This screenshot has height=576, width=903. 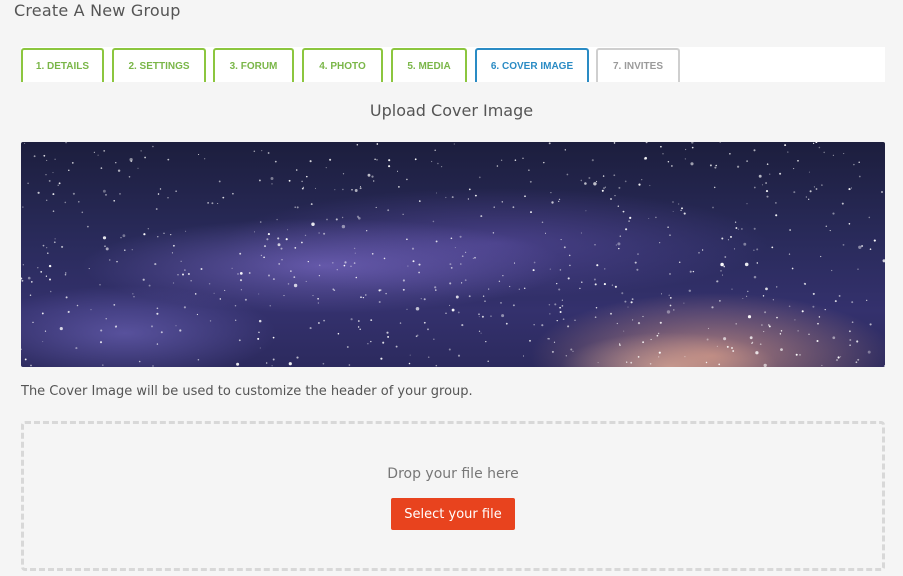 I want to click on tab-cover-image: 6. Cover Image, so click(x=532, y=65).